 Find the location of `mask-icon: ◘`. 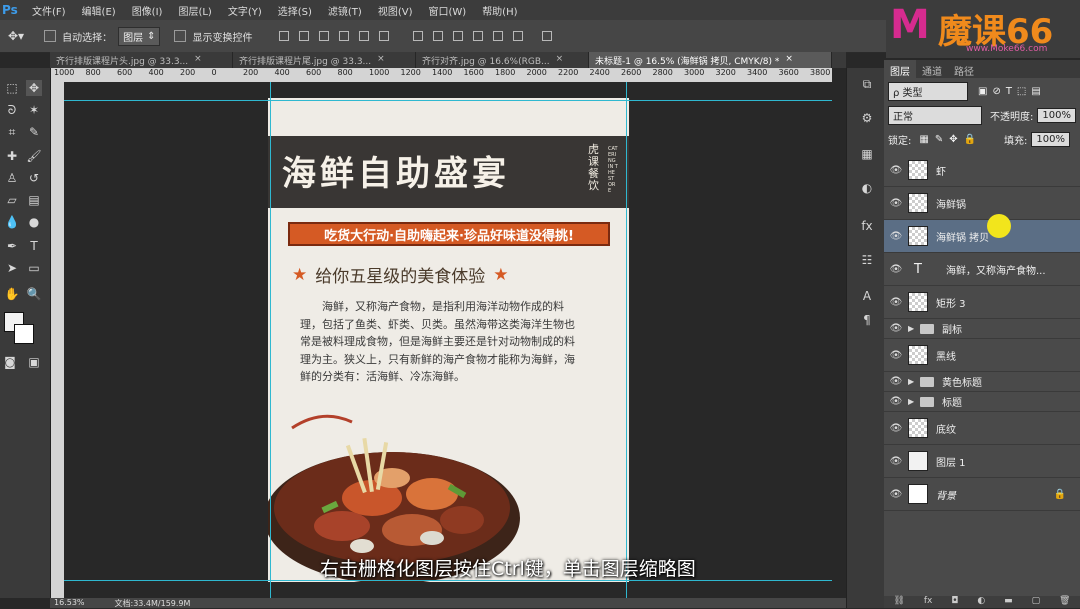

mask-icon: ◘ is located at coordinates (954, 602).